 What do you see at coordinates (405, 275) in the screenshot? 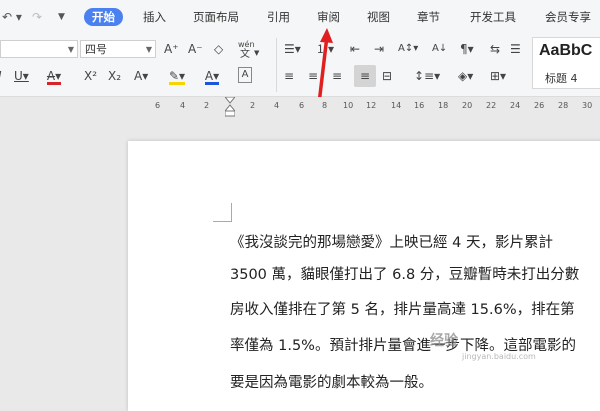
I see `paragraph-line: 3500 萬，貓眼僅打出了 6.8 分，豆瓣暫時未打出分數` at bounding box center [405, 275].